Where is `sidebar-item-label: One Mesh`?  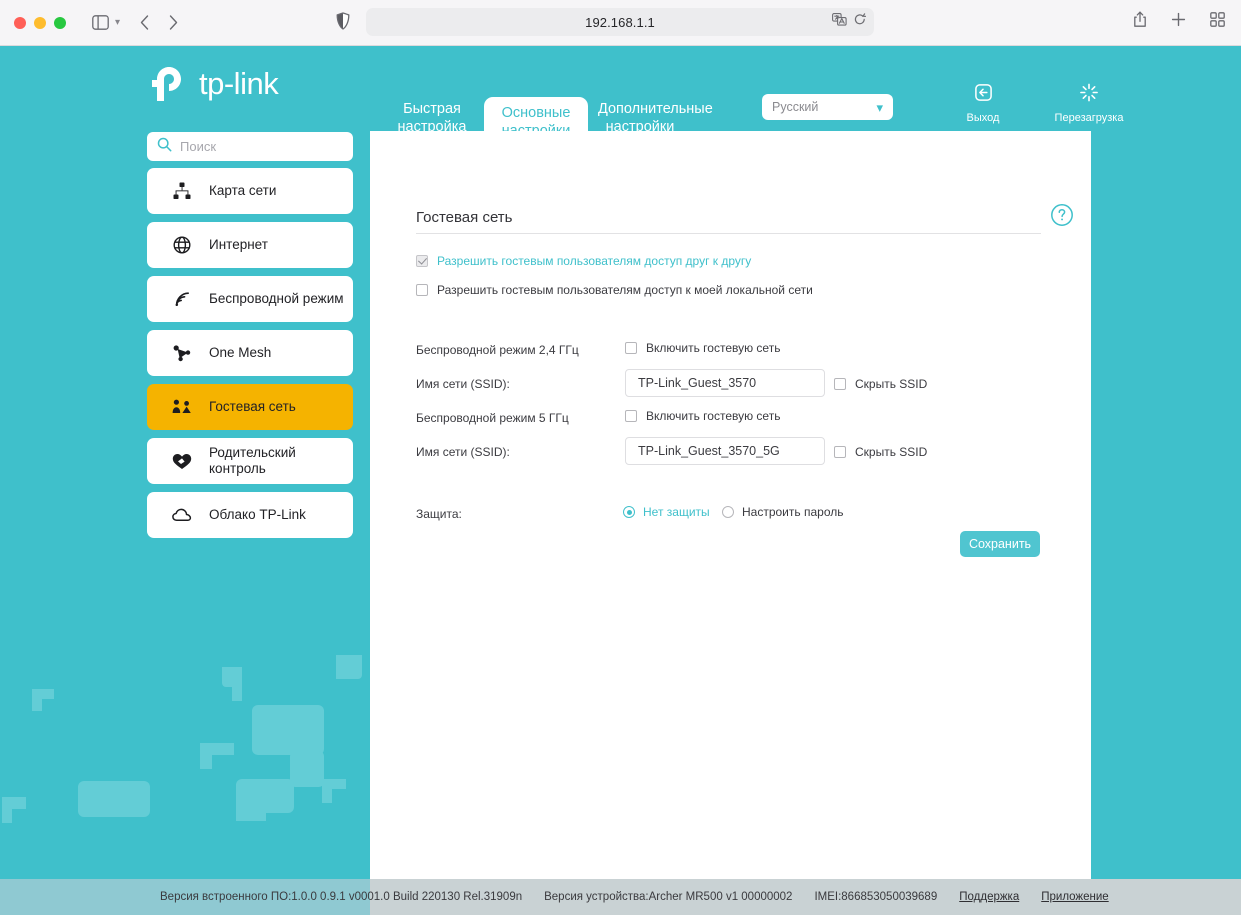
sidebar-item-label: One Mesh is located at coordinates (240, 352).